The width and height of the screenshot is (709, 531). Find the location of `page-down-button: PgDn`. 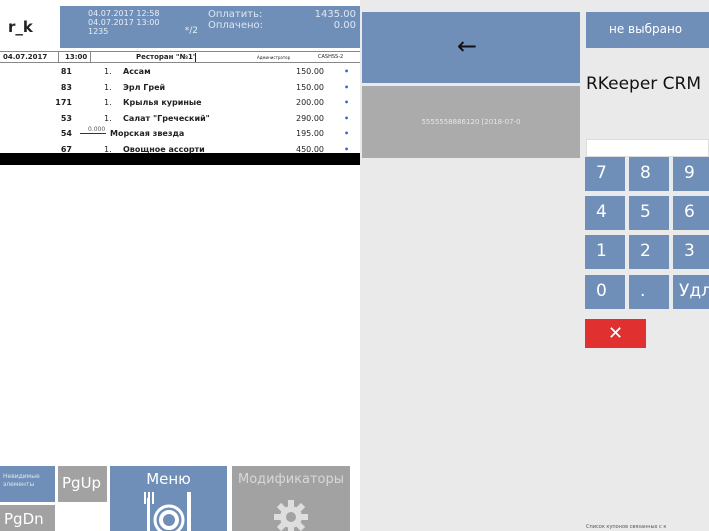

page-down-button: PgDn is located at coordinates (27, 518).